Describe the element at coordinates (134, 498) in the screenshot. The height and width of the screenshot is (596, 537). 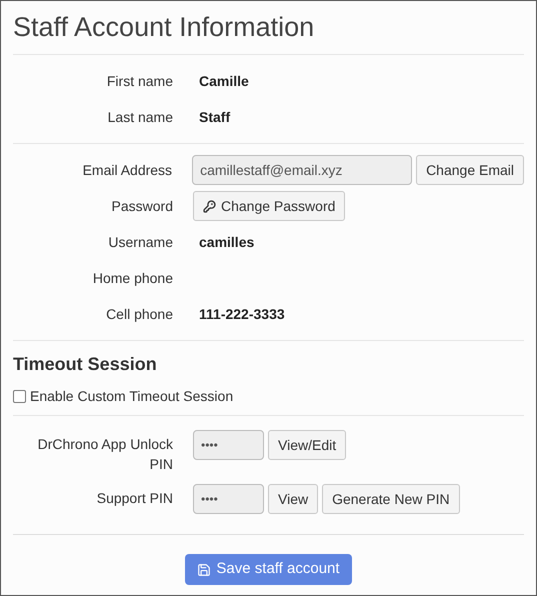
I see `field-label: Support PIN` at that location.